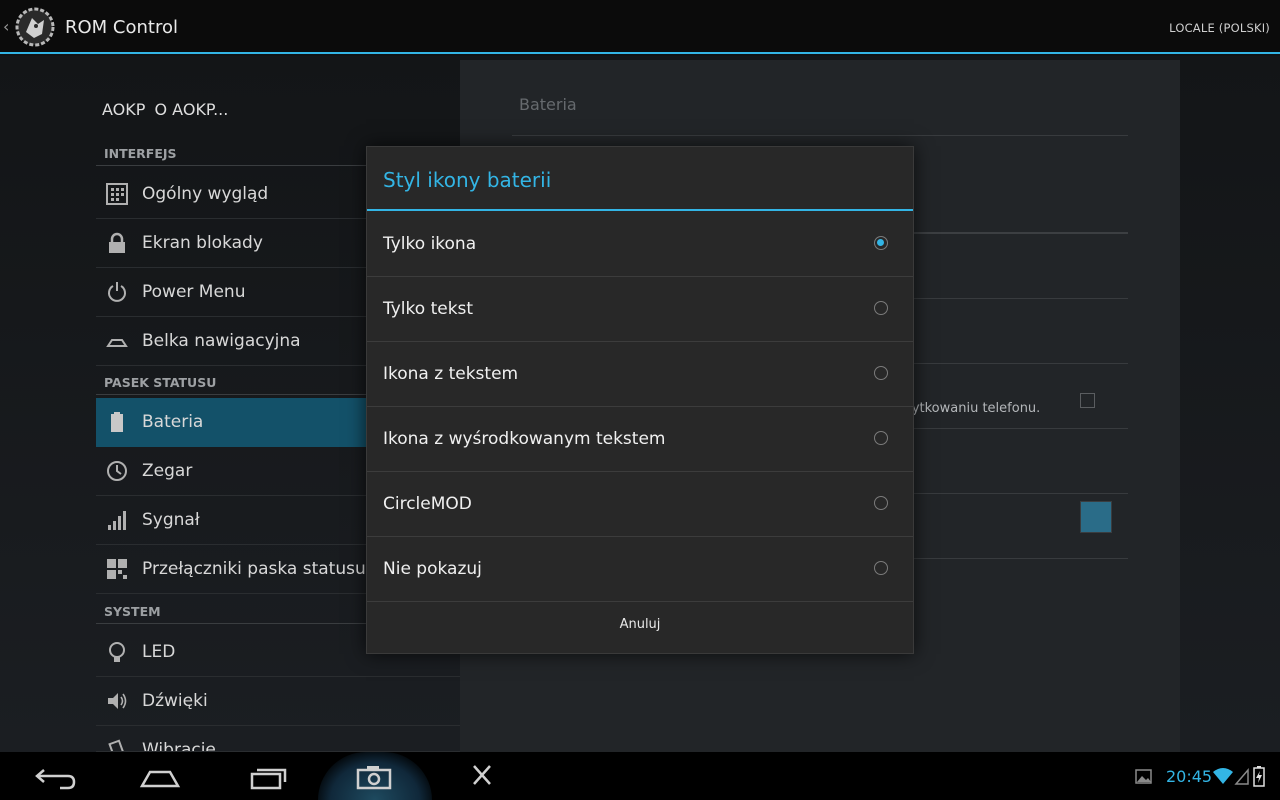  What do you see at coordinates (231, 383) in the screenshot?
I see `section-header-pasek-statusu: PASEK STATUSU` at bounding box center [231, 383].